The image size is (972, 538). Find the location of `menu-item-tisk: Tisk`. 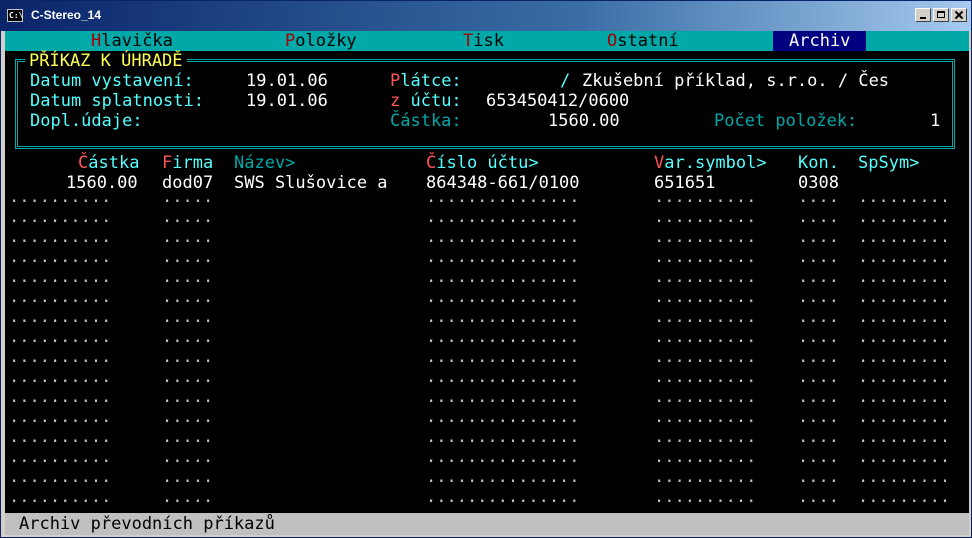

menu-item-tisk: Tisk is located at coordinates (483, 41).